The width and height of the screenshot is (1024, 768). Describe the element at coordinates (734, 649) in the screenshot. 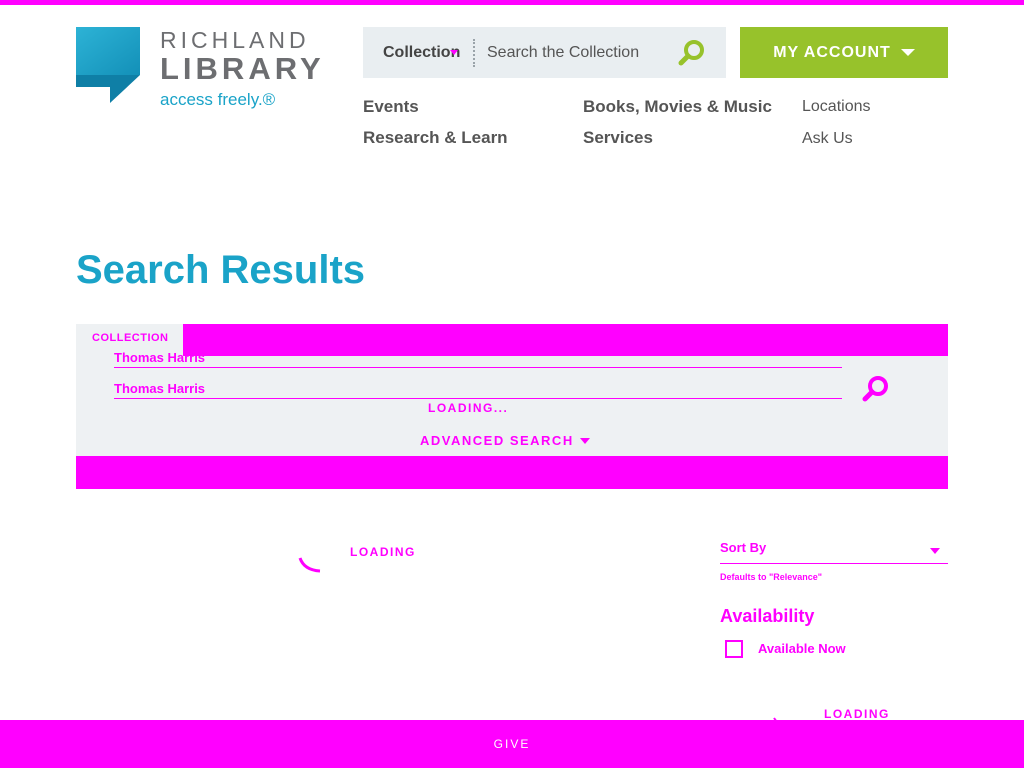

I see `available-now-checkbox` at that location.